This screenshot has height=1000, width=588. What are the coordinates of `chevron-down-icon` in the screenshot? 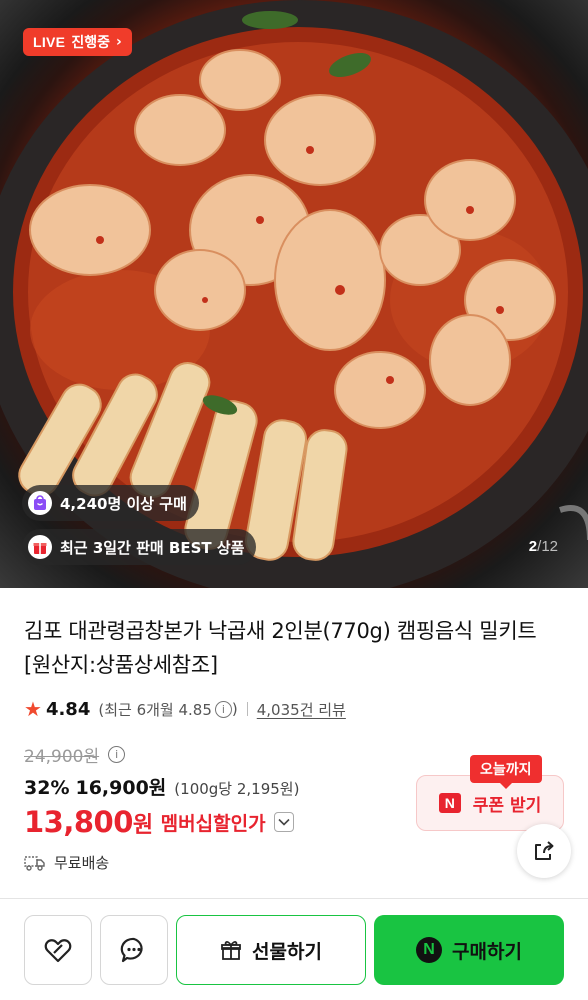 It's located at (283, 822).